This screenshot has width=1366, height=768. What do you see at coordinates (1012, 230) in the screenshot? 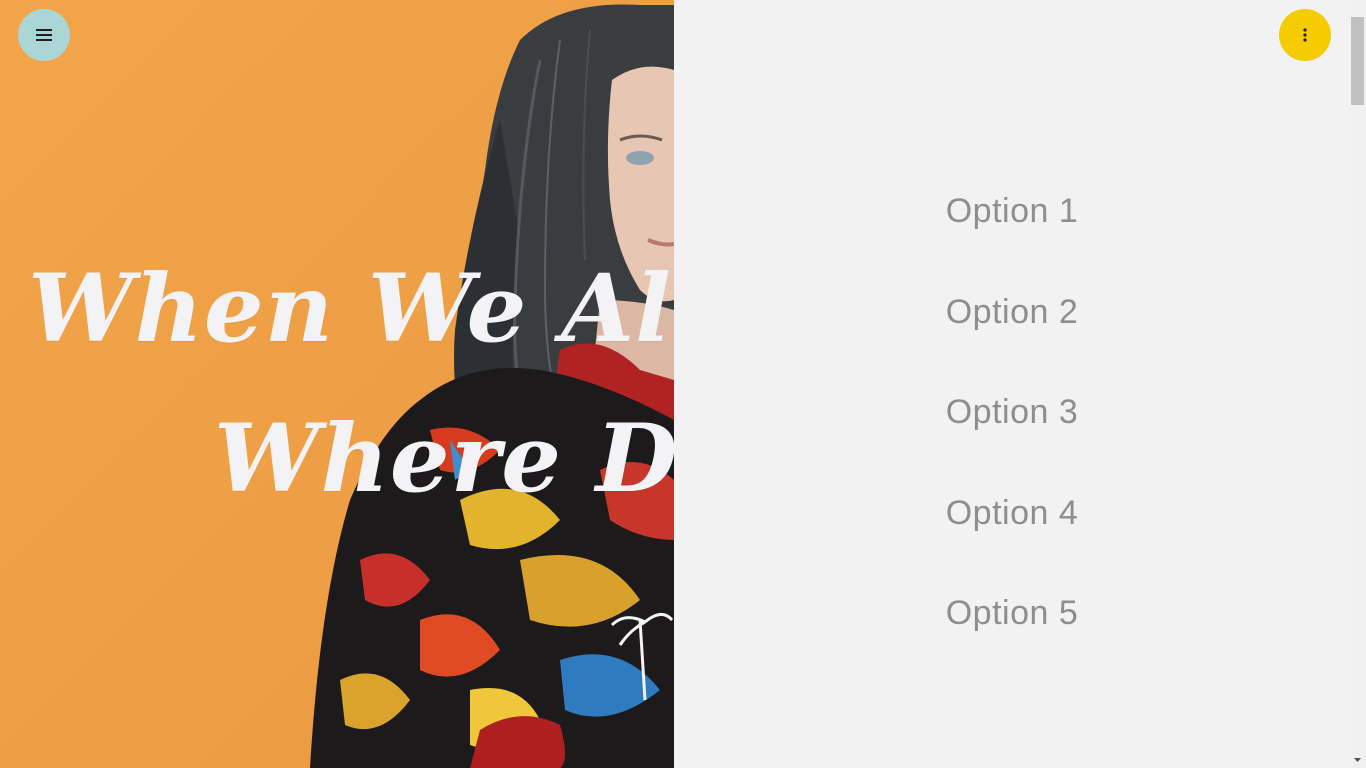
I see `menu-item-option-1: Option 1` at bounding box center [1012, 230].